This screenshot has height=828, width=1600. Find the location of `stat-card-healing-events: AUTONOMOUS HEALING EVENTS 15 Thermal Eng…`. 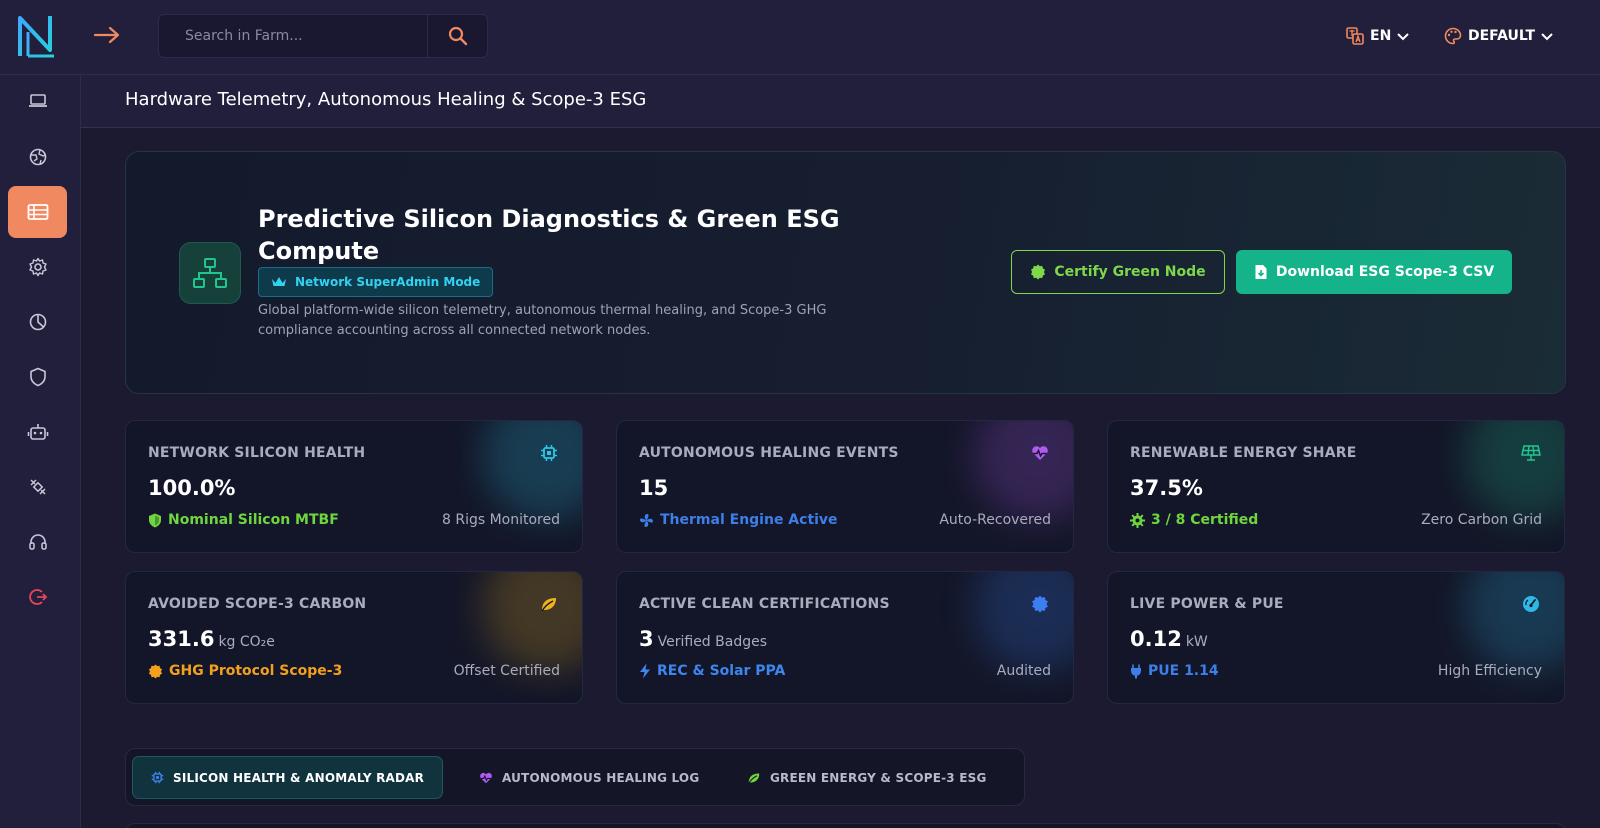

stat-card-healing-events: AUTONOMOUS HEALING EVENTS 15 Thermal Eng… is located at coordinates (845, 486).